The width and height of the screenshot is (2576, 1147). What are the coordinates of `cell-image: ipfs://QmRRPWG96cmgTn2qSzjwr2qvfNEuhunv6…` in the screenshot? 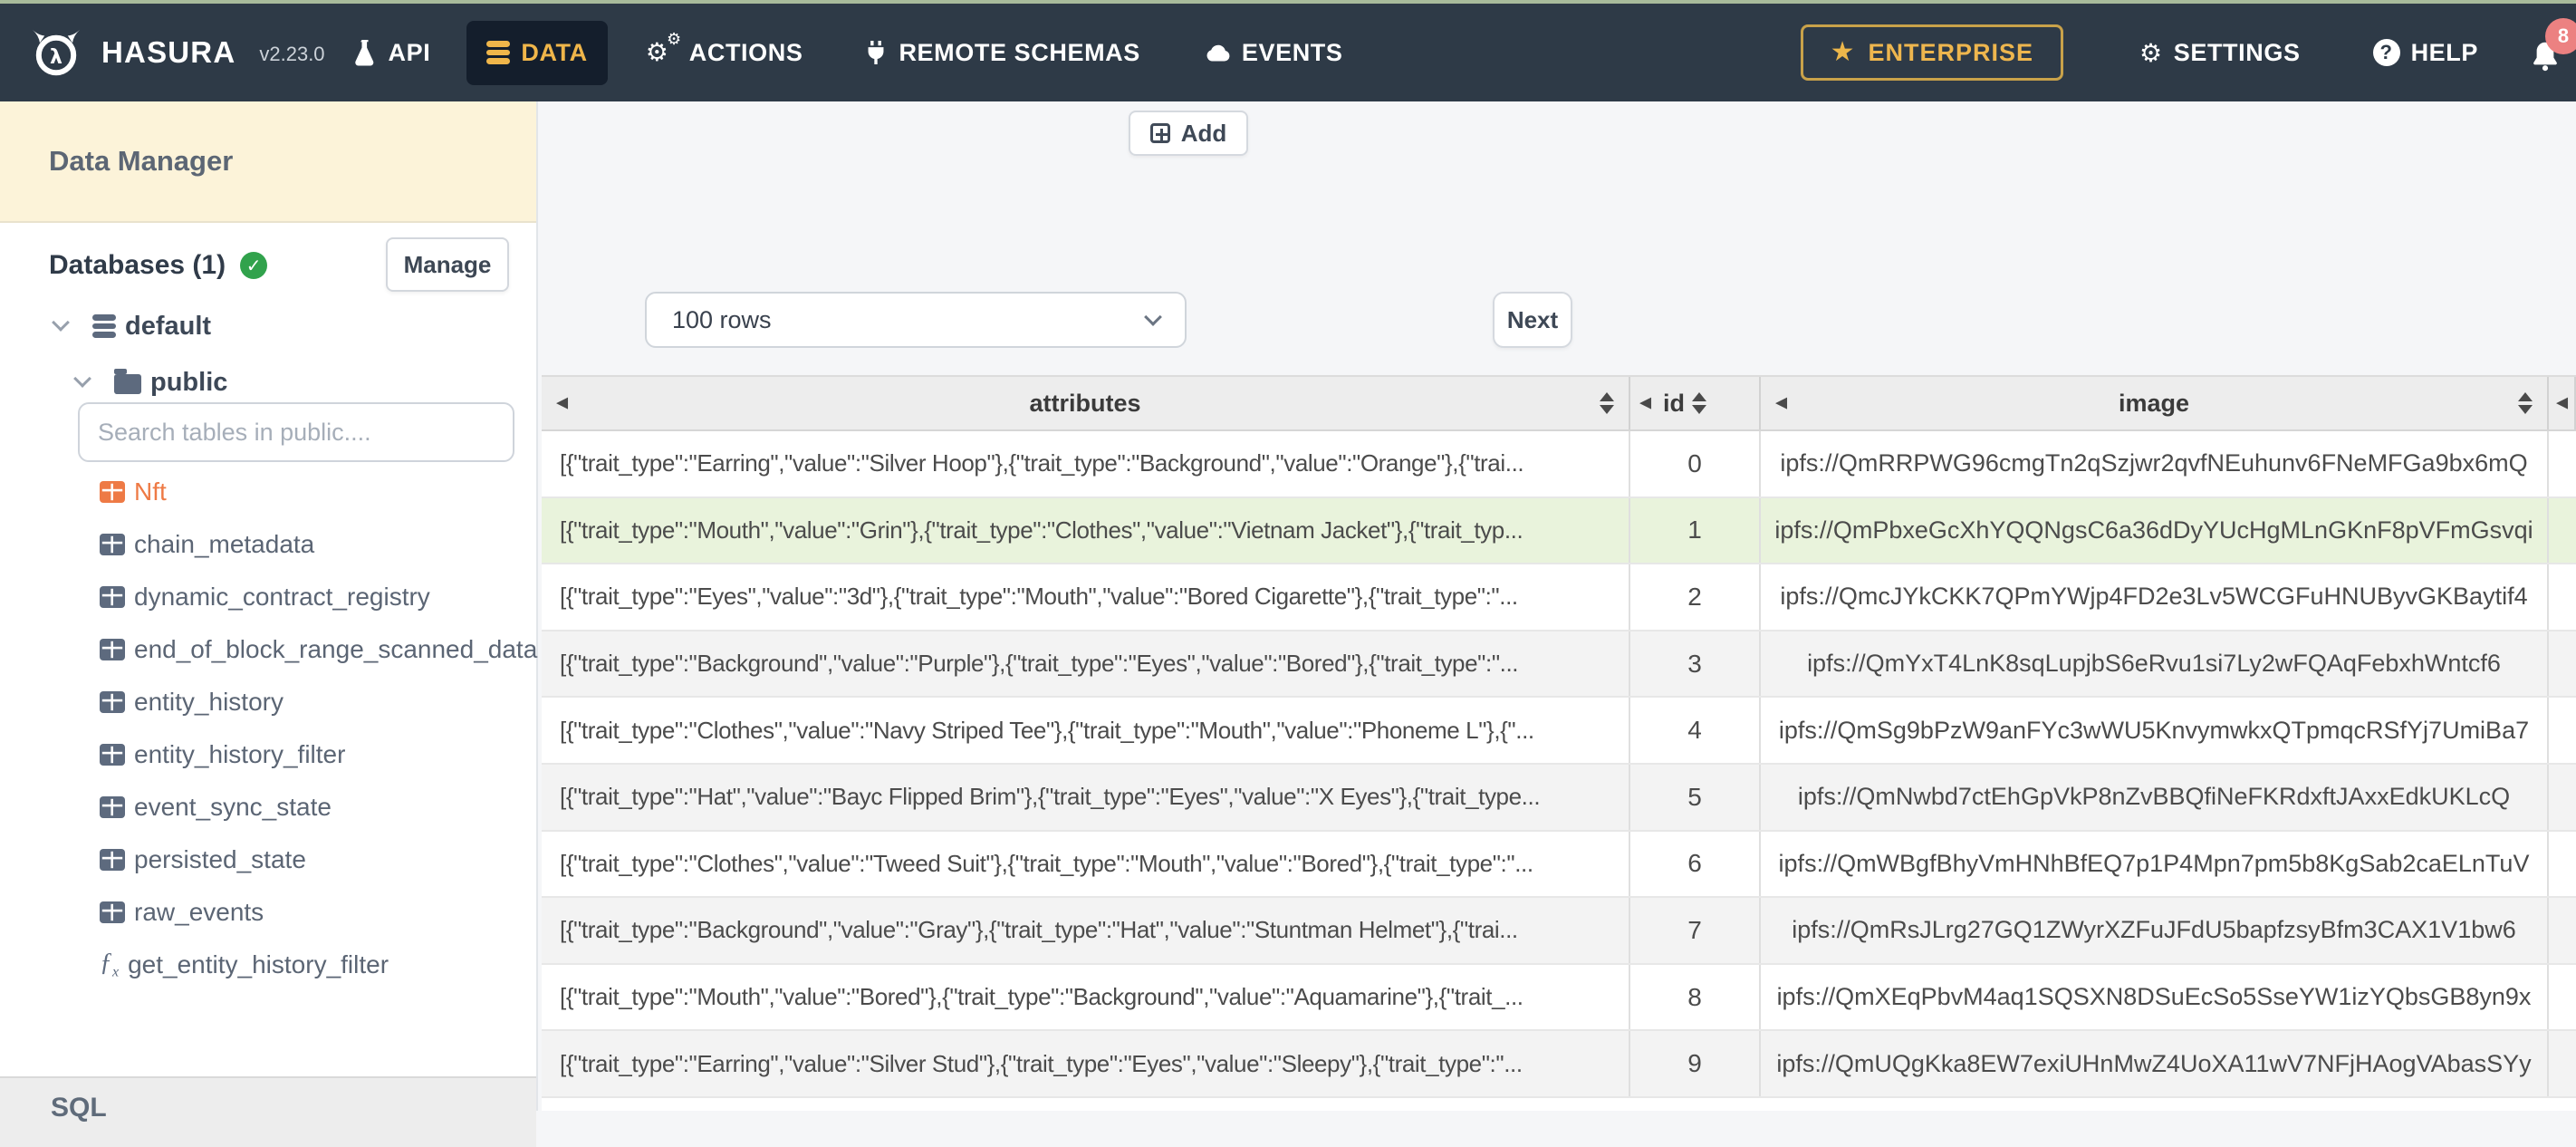 It's located at (2155, 464).